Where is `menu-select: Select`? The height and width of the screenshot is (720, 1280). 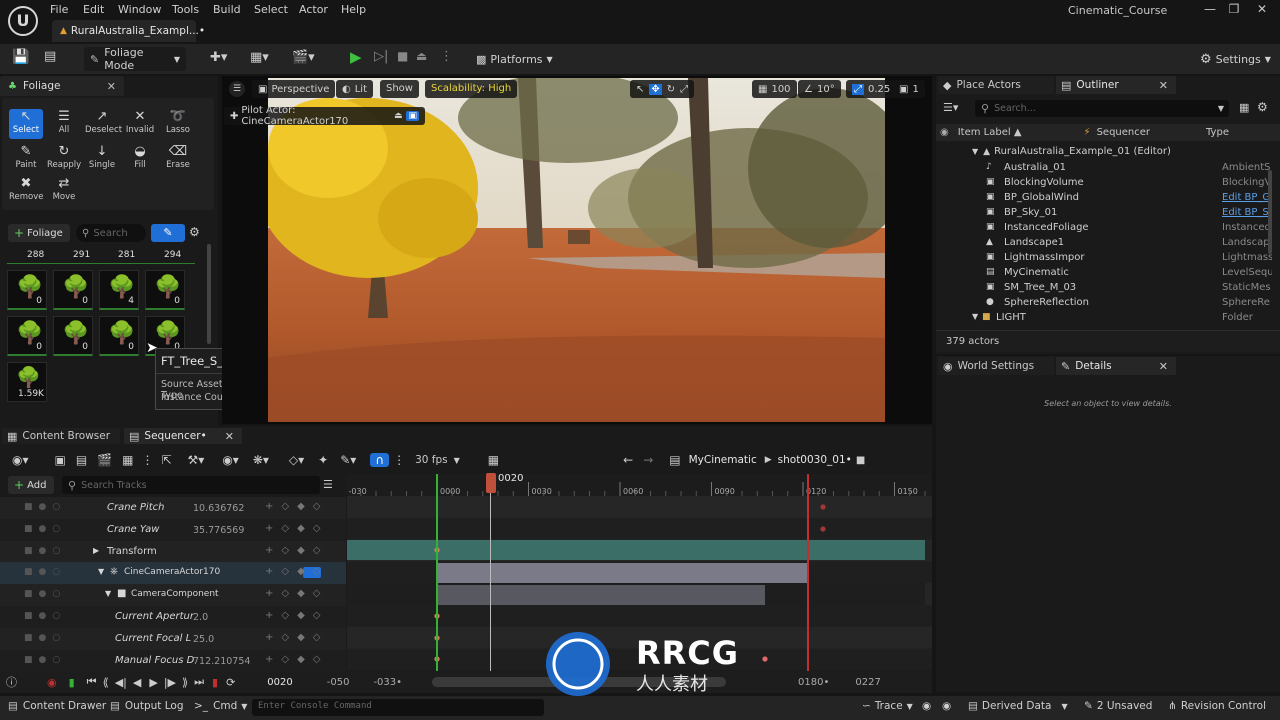 menu-select: Select is located at coordinates (271, 9).